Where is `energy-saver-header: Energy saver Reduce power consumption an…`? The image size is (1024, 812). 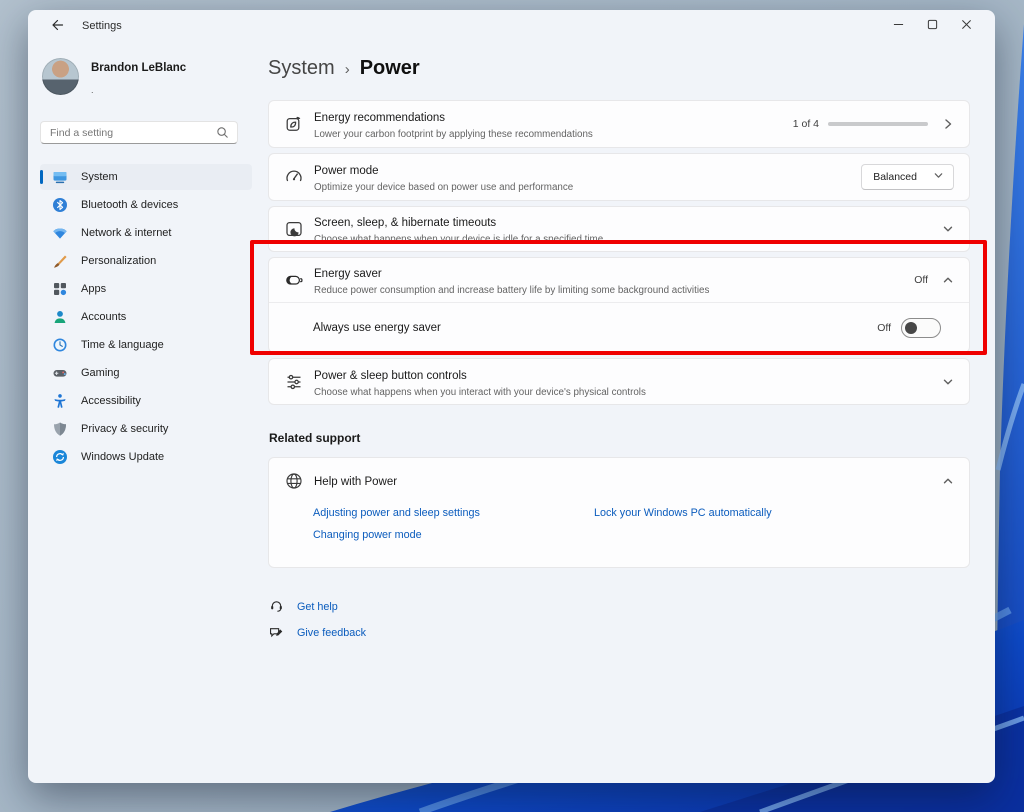 energy-saver-header: Energy saver Reduce power consumption an… is located at coordinates (619, 280).